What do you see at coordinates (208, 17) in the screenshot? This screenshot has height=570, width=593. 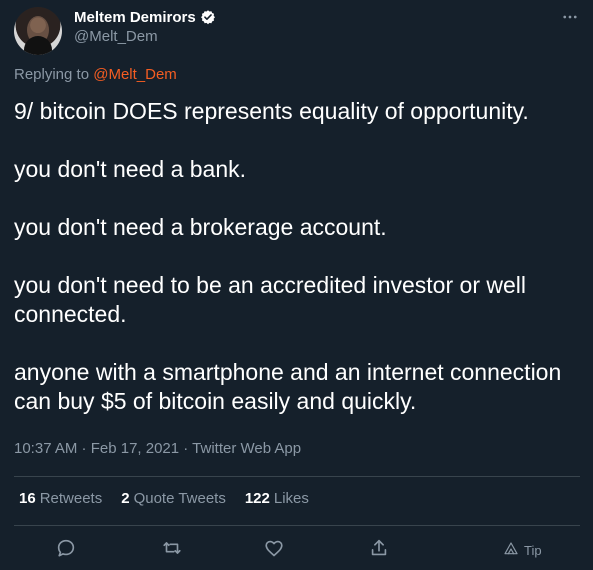 I see `verified-badge-icon` at bounding box center [208, 17].